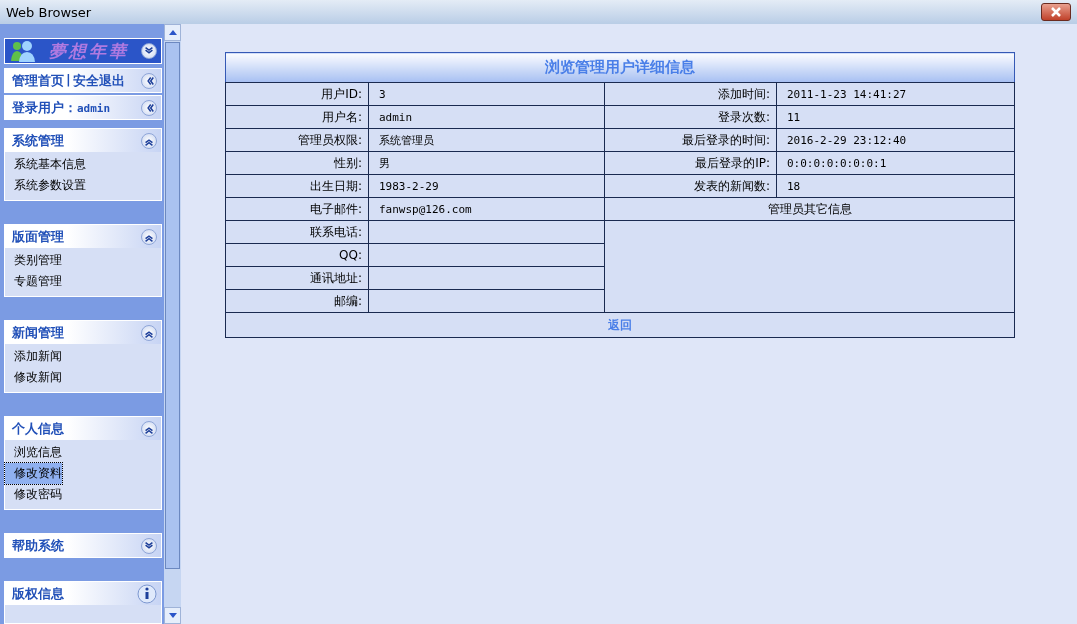 The width and height of the screenshot is (1077, 624). Describe the element at coordinates (486, 94) in the screenshot. I see `field-value: 3` at that location.